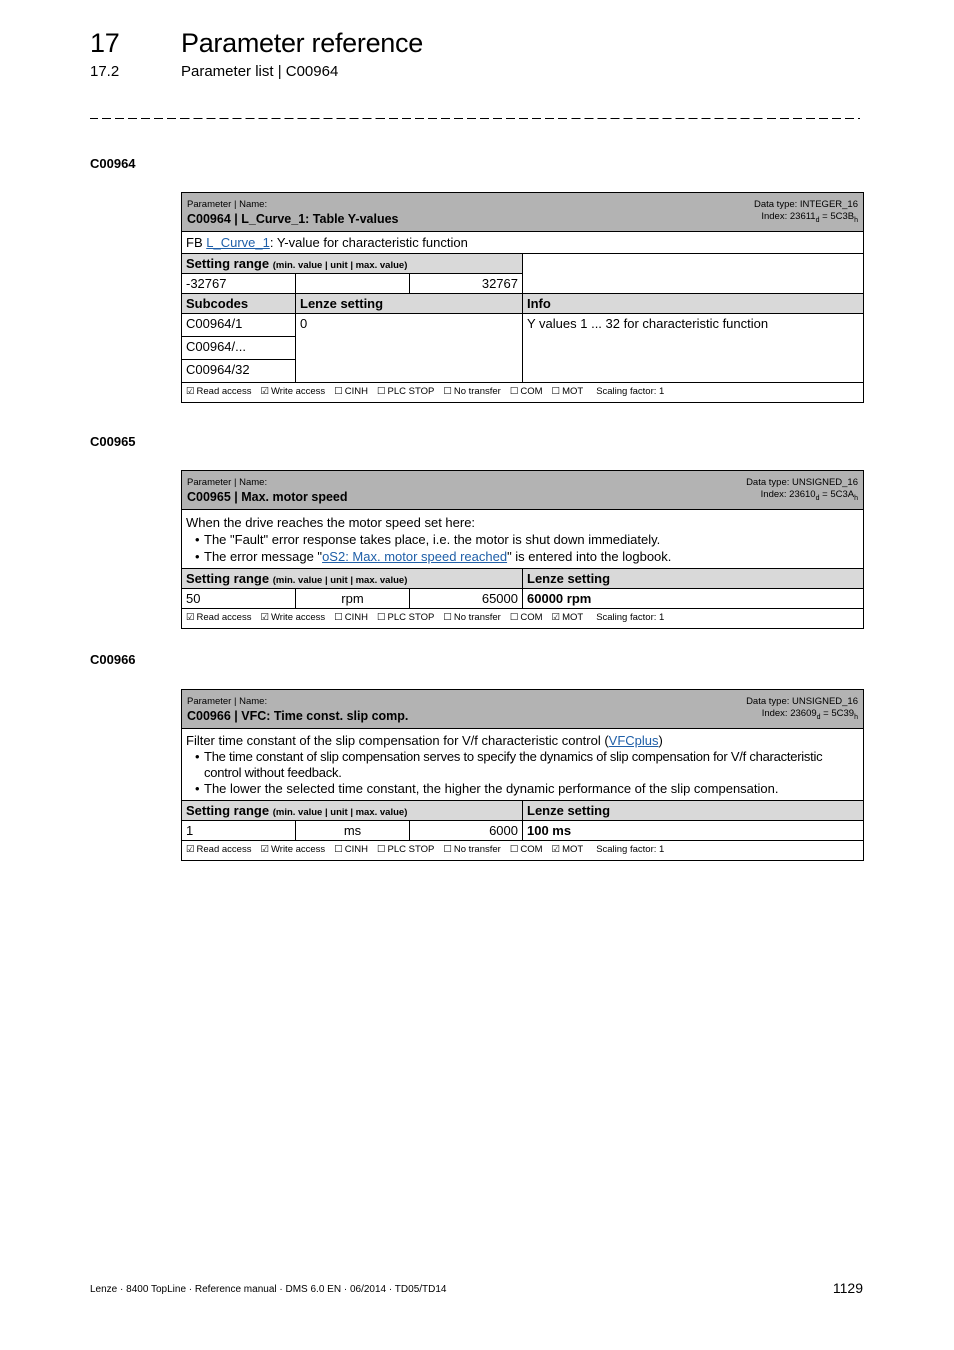  I want to click on chapter-title: Parameter reference, so click(302, 43).